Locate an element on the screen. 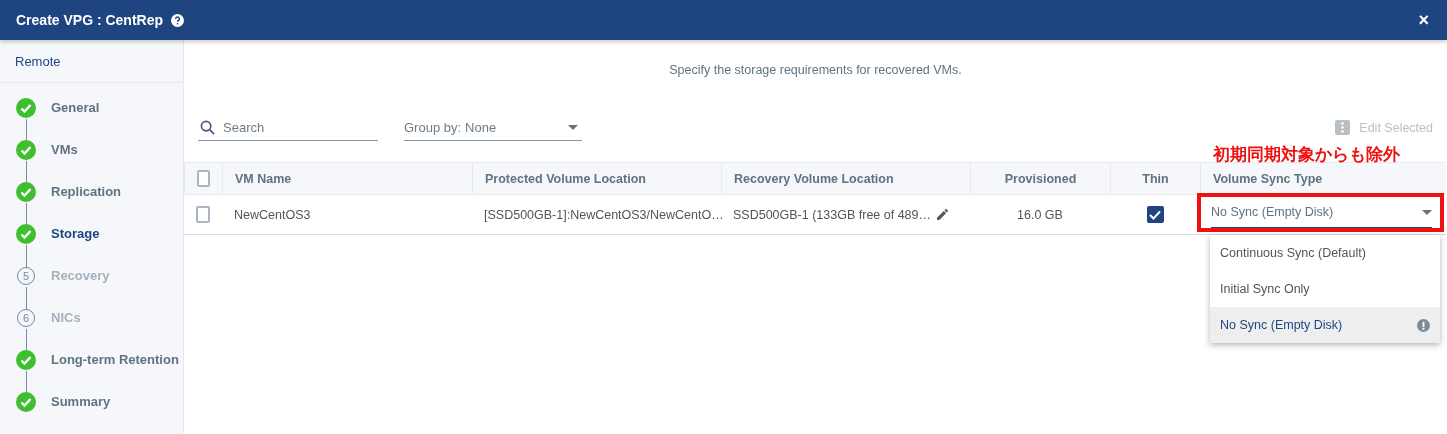 This screenshot has width=1447, height=434. menu-option: Continuous Sync (Default) is located at coordinates (1325, 253).